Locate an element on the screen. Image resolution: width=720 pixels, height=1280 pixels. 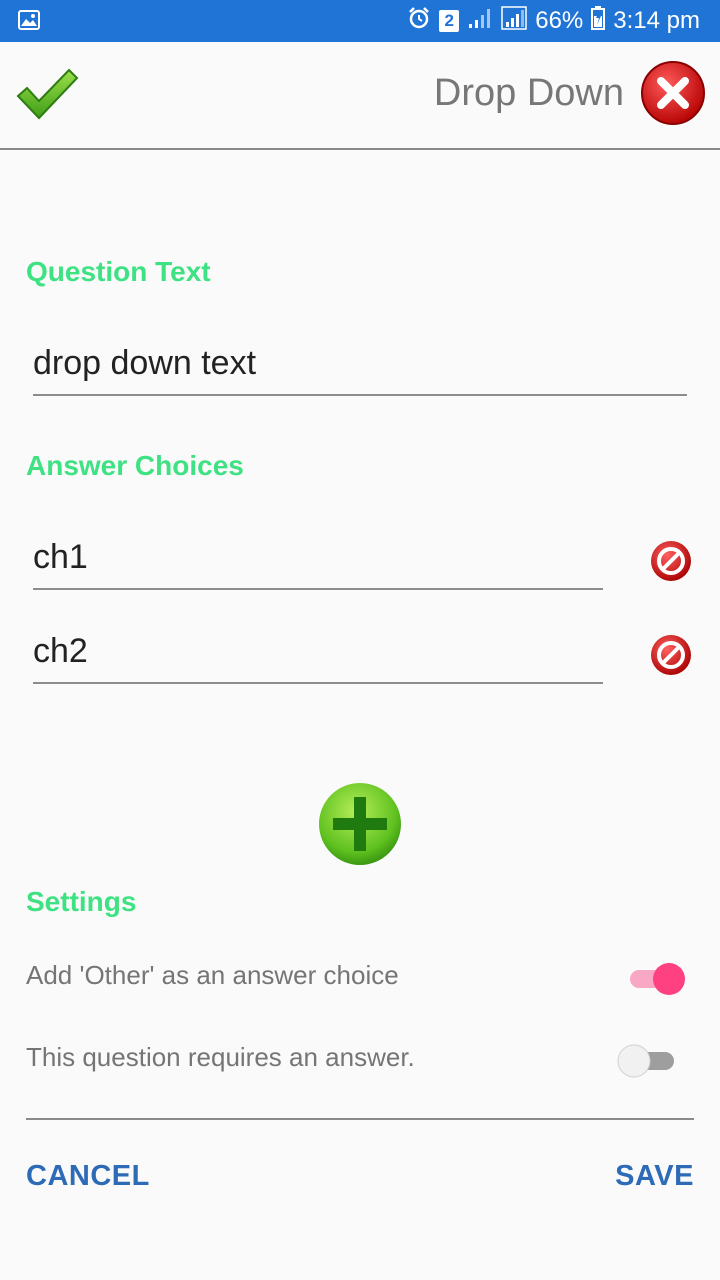
answer-choice-input-2: ch2 is located at coordinates (318, 656).